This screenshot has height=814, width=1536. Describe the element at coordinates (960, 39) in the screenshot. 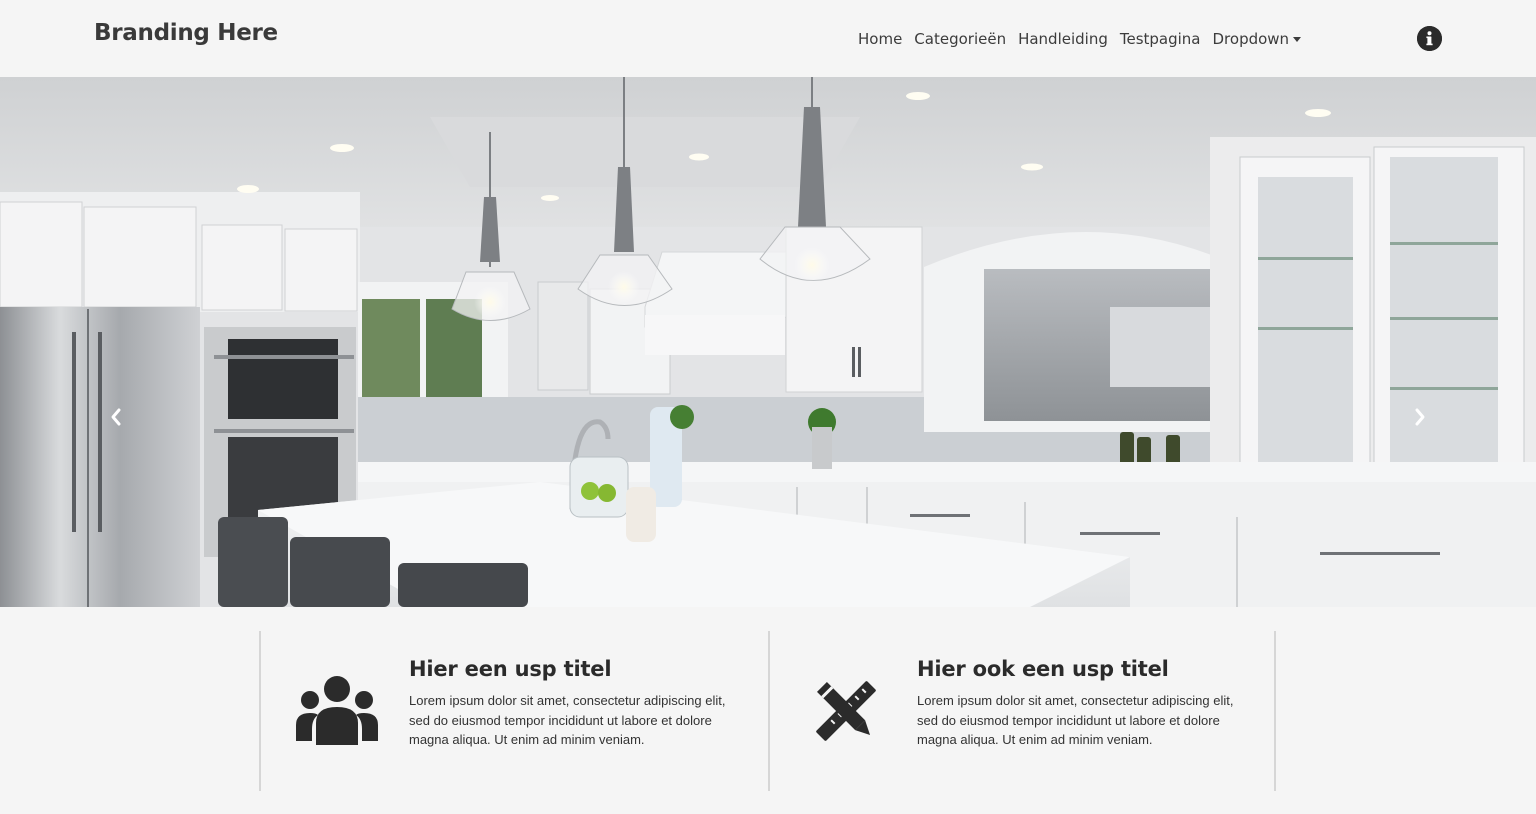

I see `nav-link-categorieen: Categorieën` at that location.